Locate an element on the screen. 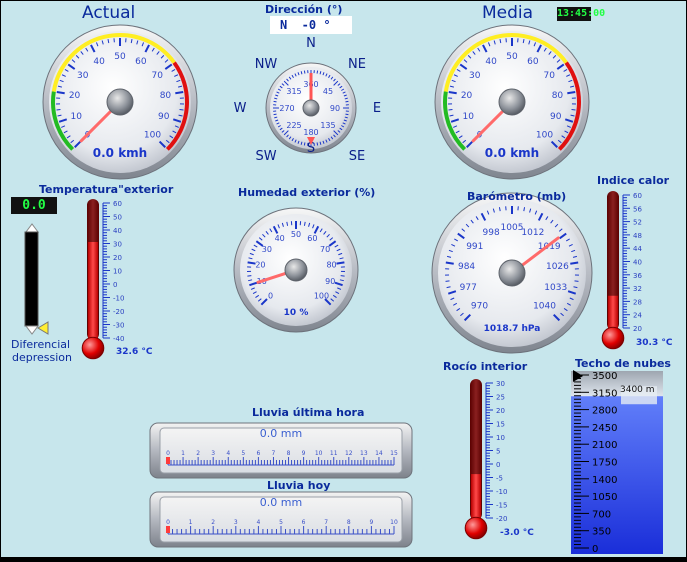  rain-today-bar-tick-label: 1 is located at coordinates (191, 522).